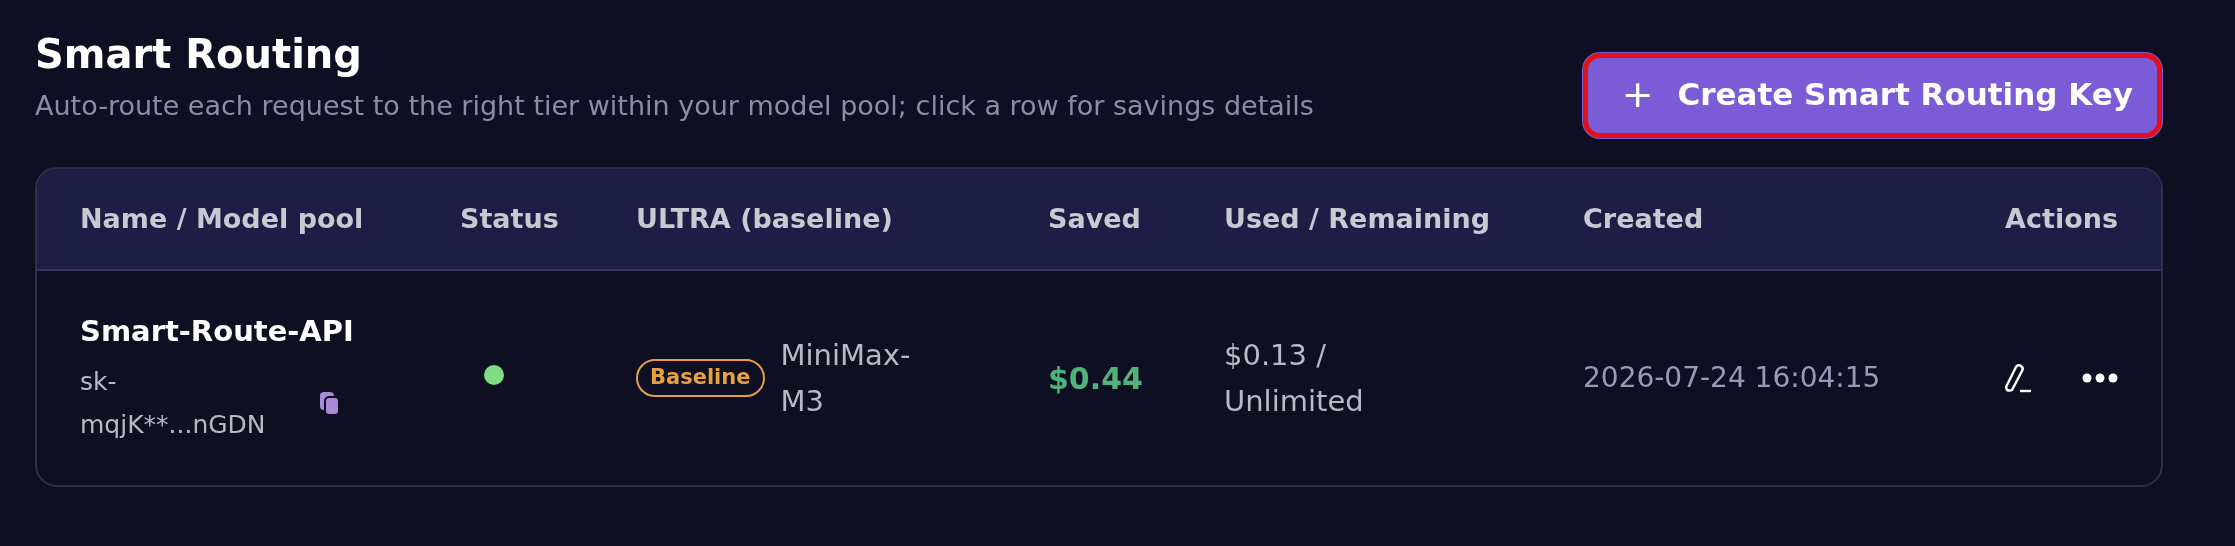 This screenshot has width=2235, height=546. I want to click on more-icon, so click(2100, 378).